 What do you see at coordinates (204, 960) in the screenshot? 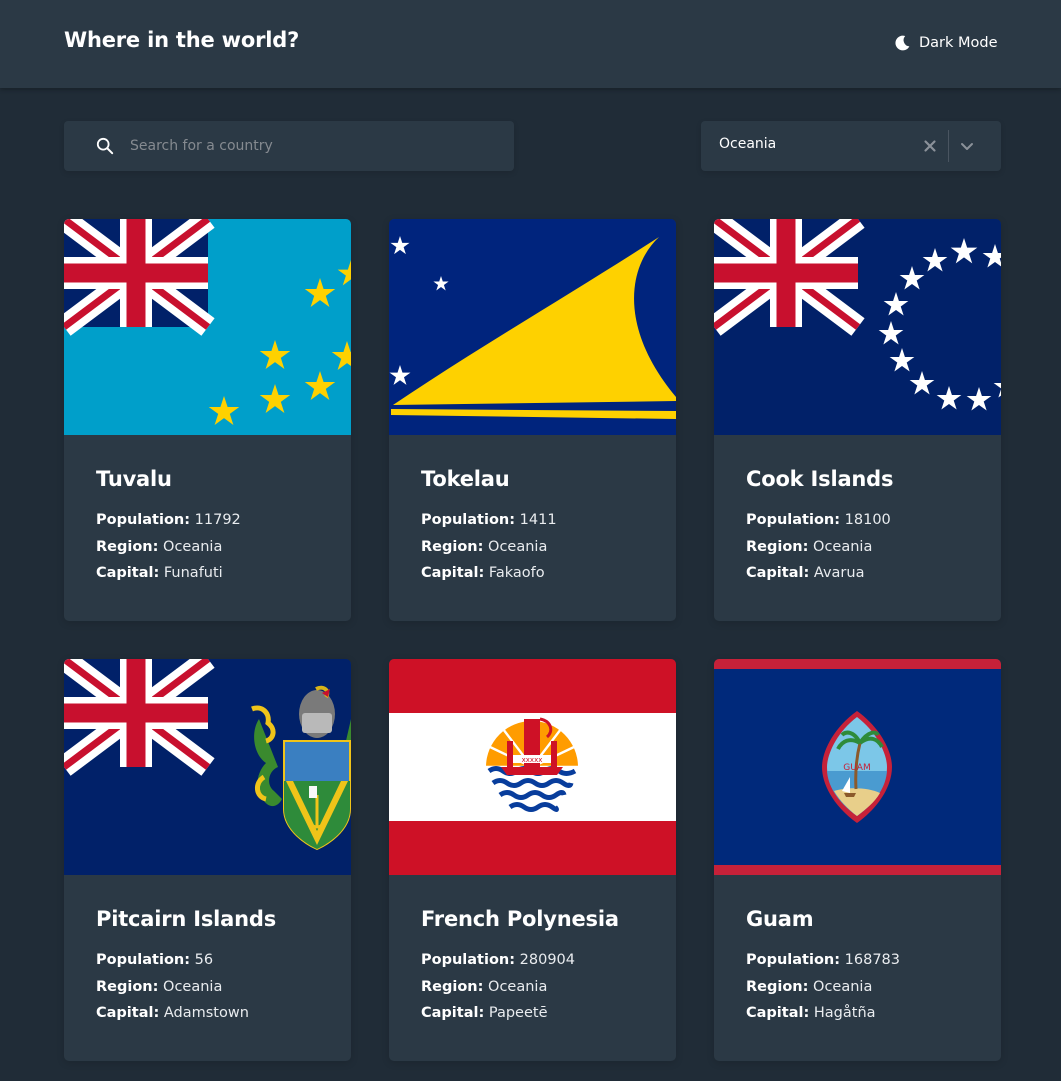
I see `population-value: 56` at bounding box center [204, 960].